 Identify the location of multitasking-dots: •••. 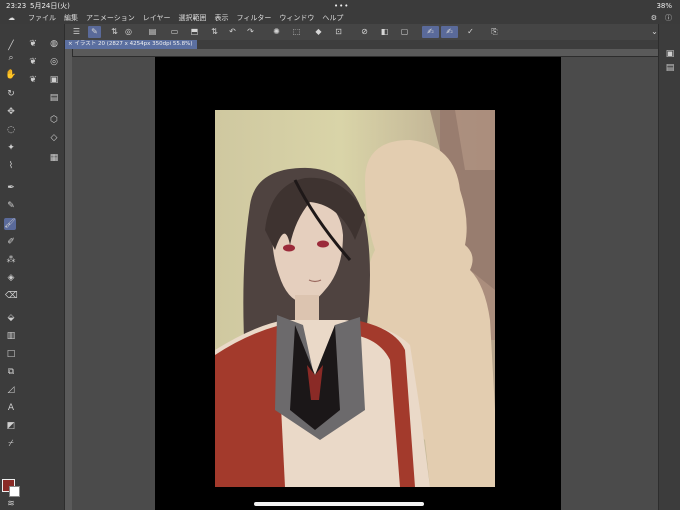
(341, 6).